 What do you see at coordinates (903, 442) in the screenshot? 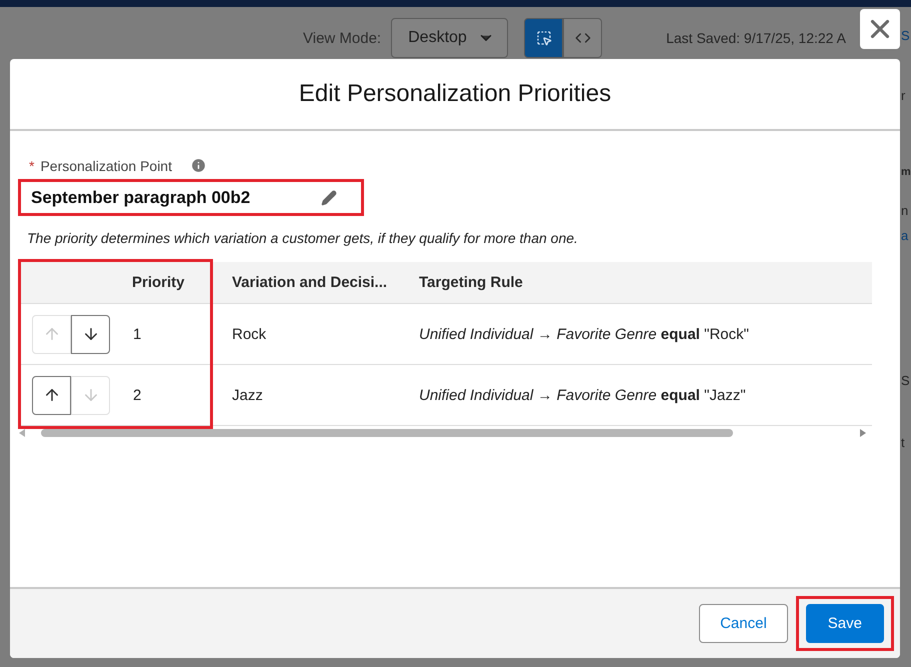
I see `background-text: t` at bounding box center [903, 442].